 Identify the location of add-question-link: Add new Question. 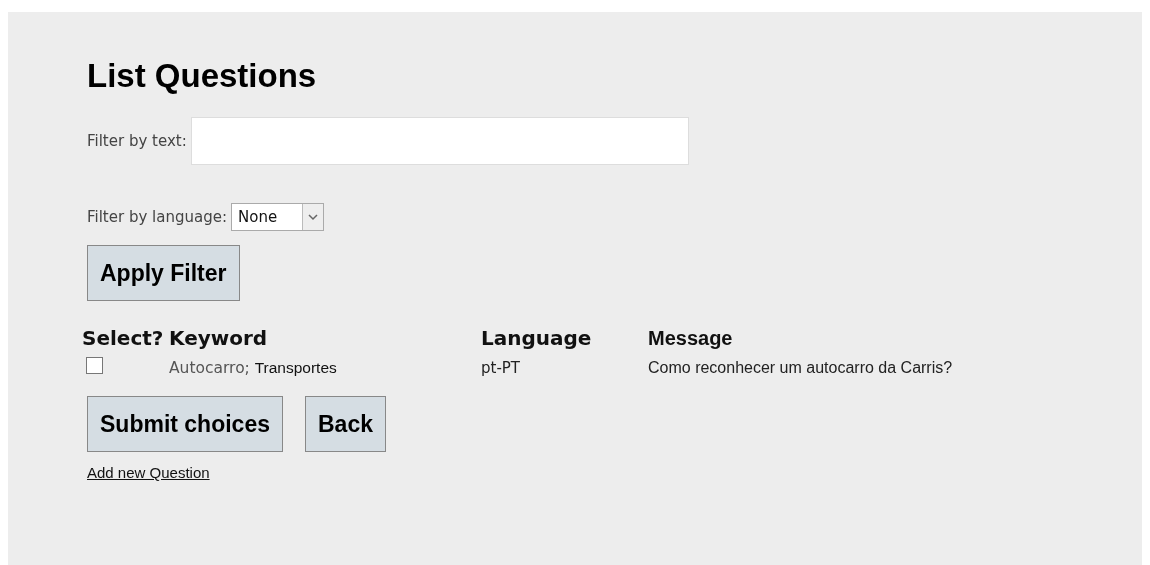
(148, 472).